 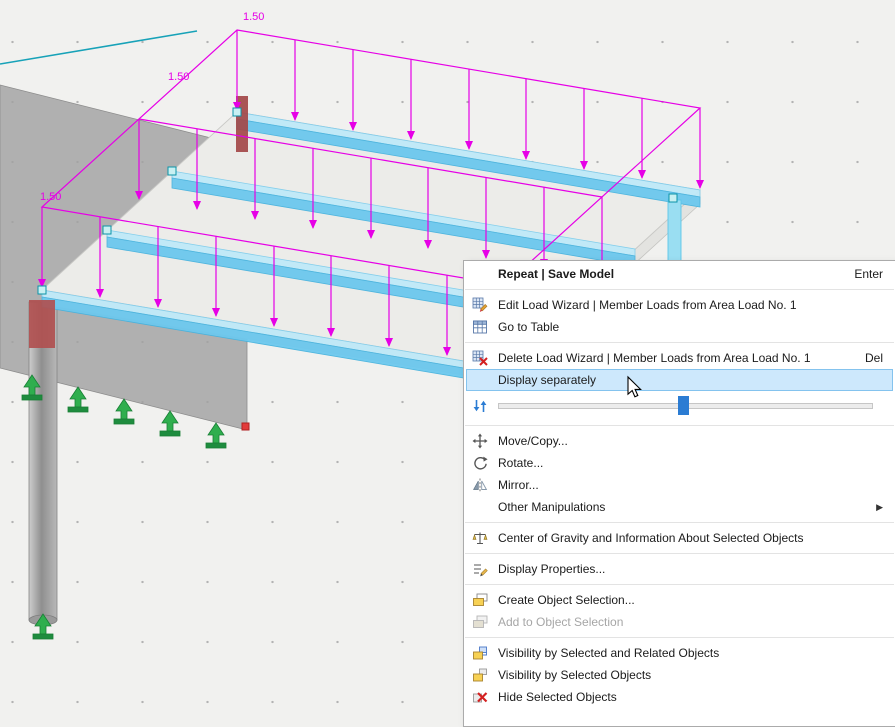 What do you see at coordinates (480, 569) in the screenshot?
I see `display-properties-icon` at bounding box center [480, 569].